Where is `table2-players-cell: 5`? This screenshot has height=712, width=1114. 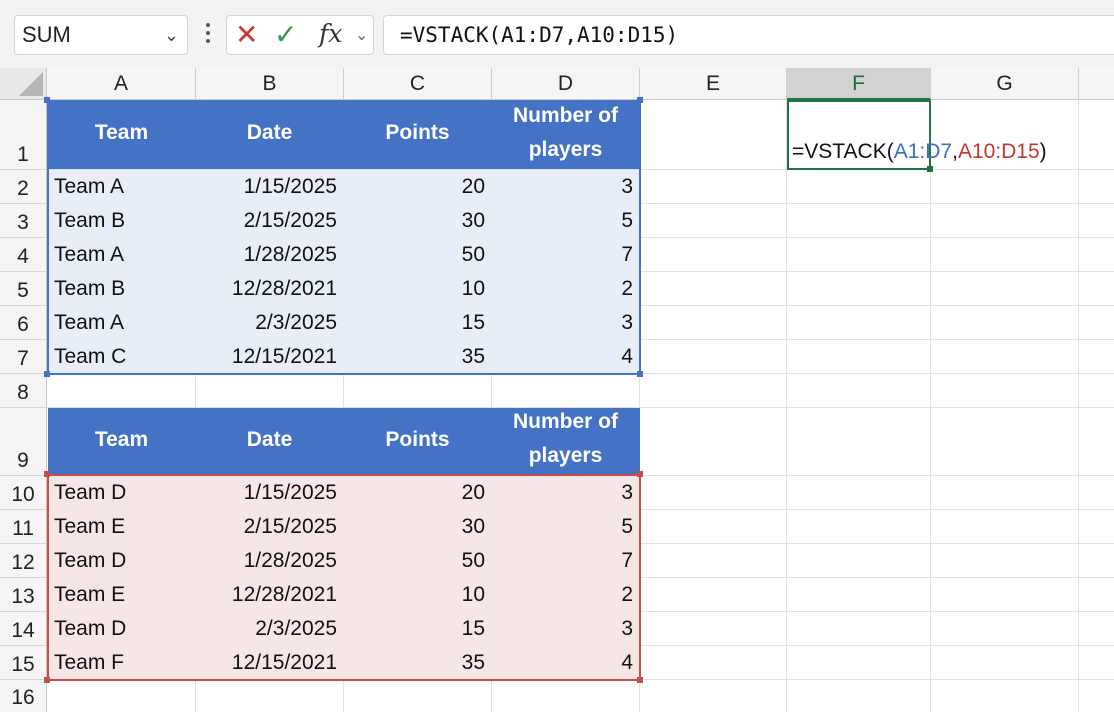 table2-players-cell: 5 is located at coordinates (565, 527).